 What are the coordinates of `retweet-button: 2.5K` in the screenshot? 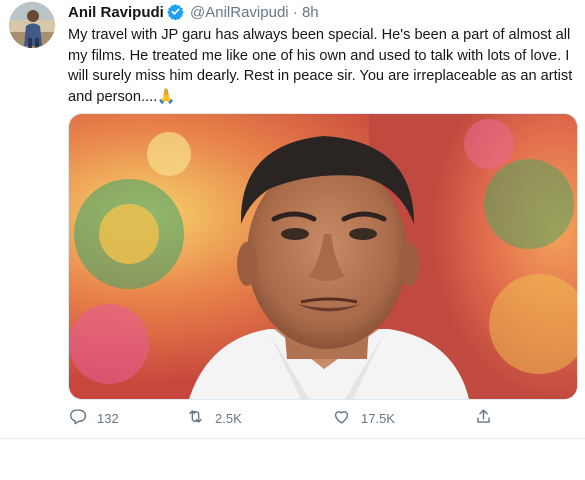 It's located at (214, 418).